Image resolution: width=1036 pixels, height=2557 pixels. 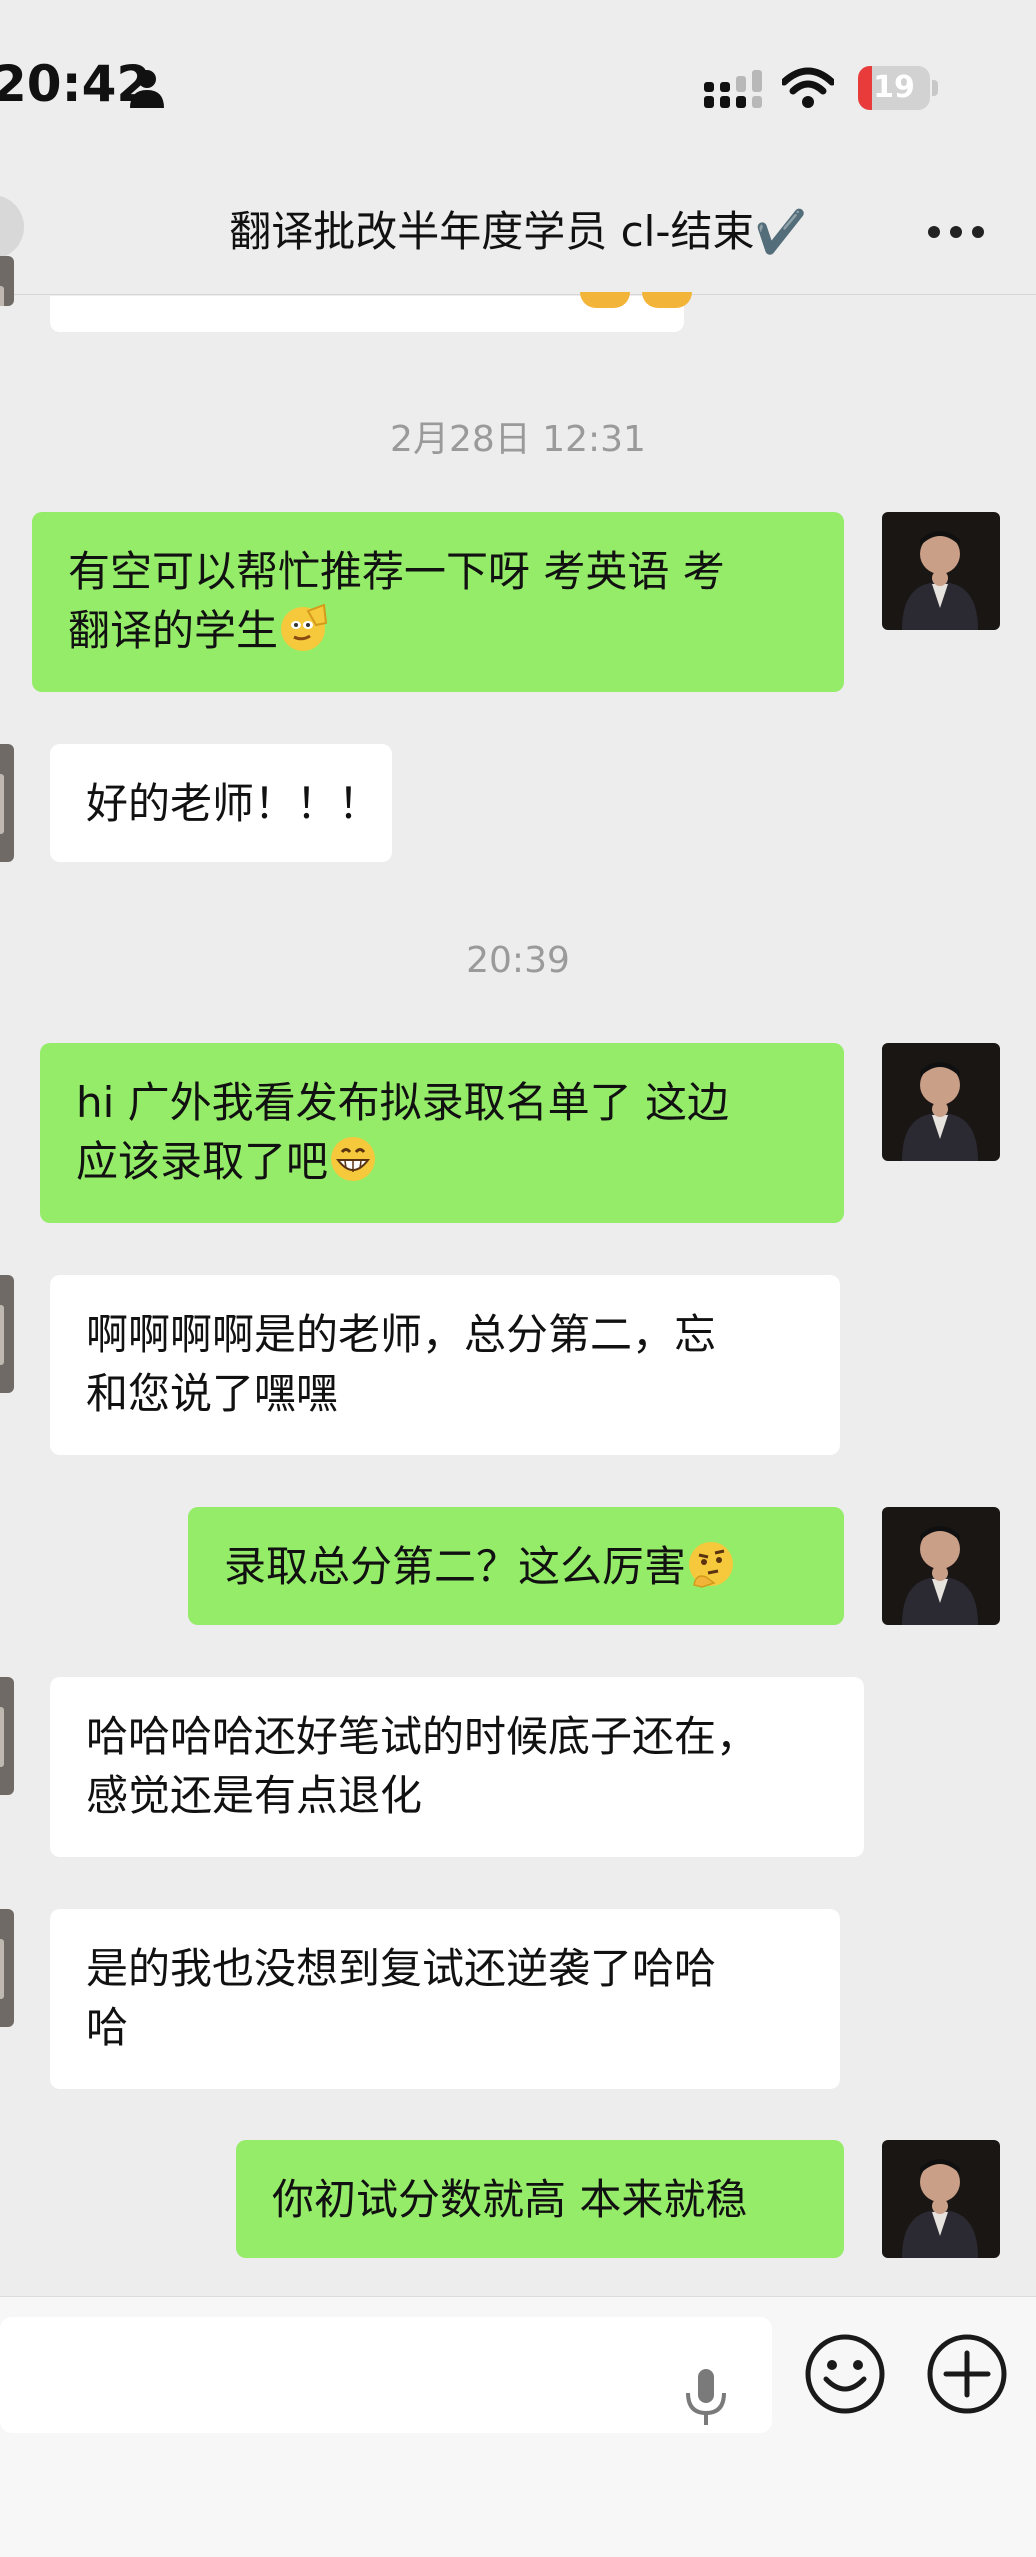 I want to click on message-row: 哈哈哈哈还好笔试的时候底子还在， 感觉还是有点退化, so click(x=518, y=1767).